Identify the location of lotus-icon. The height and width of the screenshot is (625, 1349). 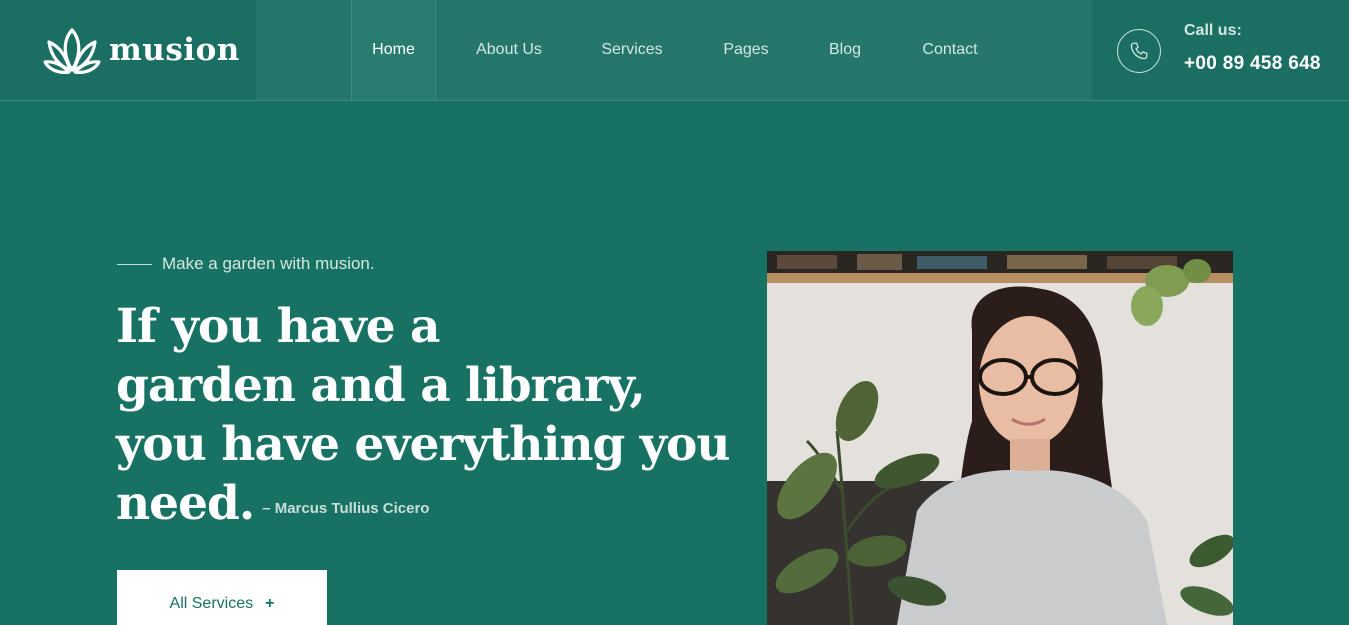
(72, 51).